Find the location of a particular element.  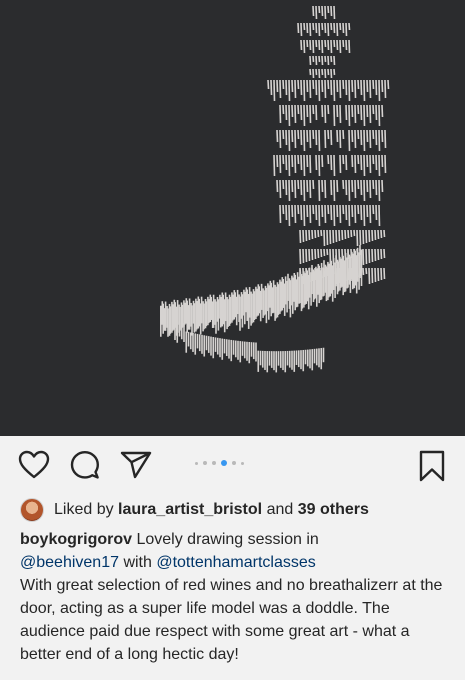

heart-icon is located at coordinates (34, 465).